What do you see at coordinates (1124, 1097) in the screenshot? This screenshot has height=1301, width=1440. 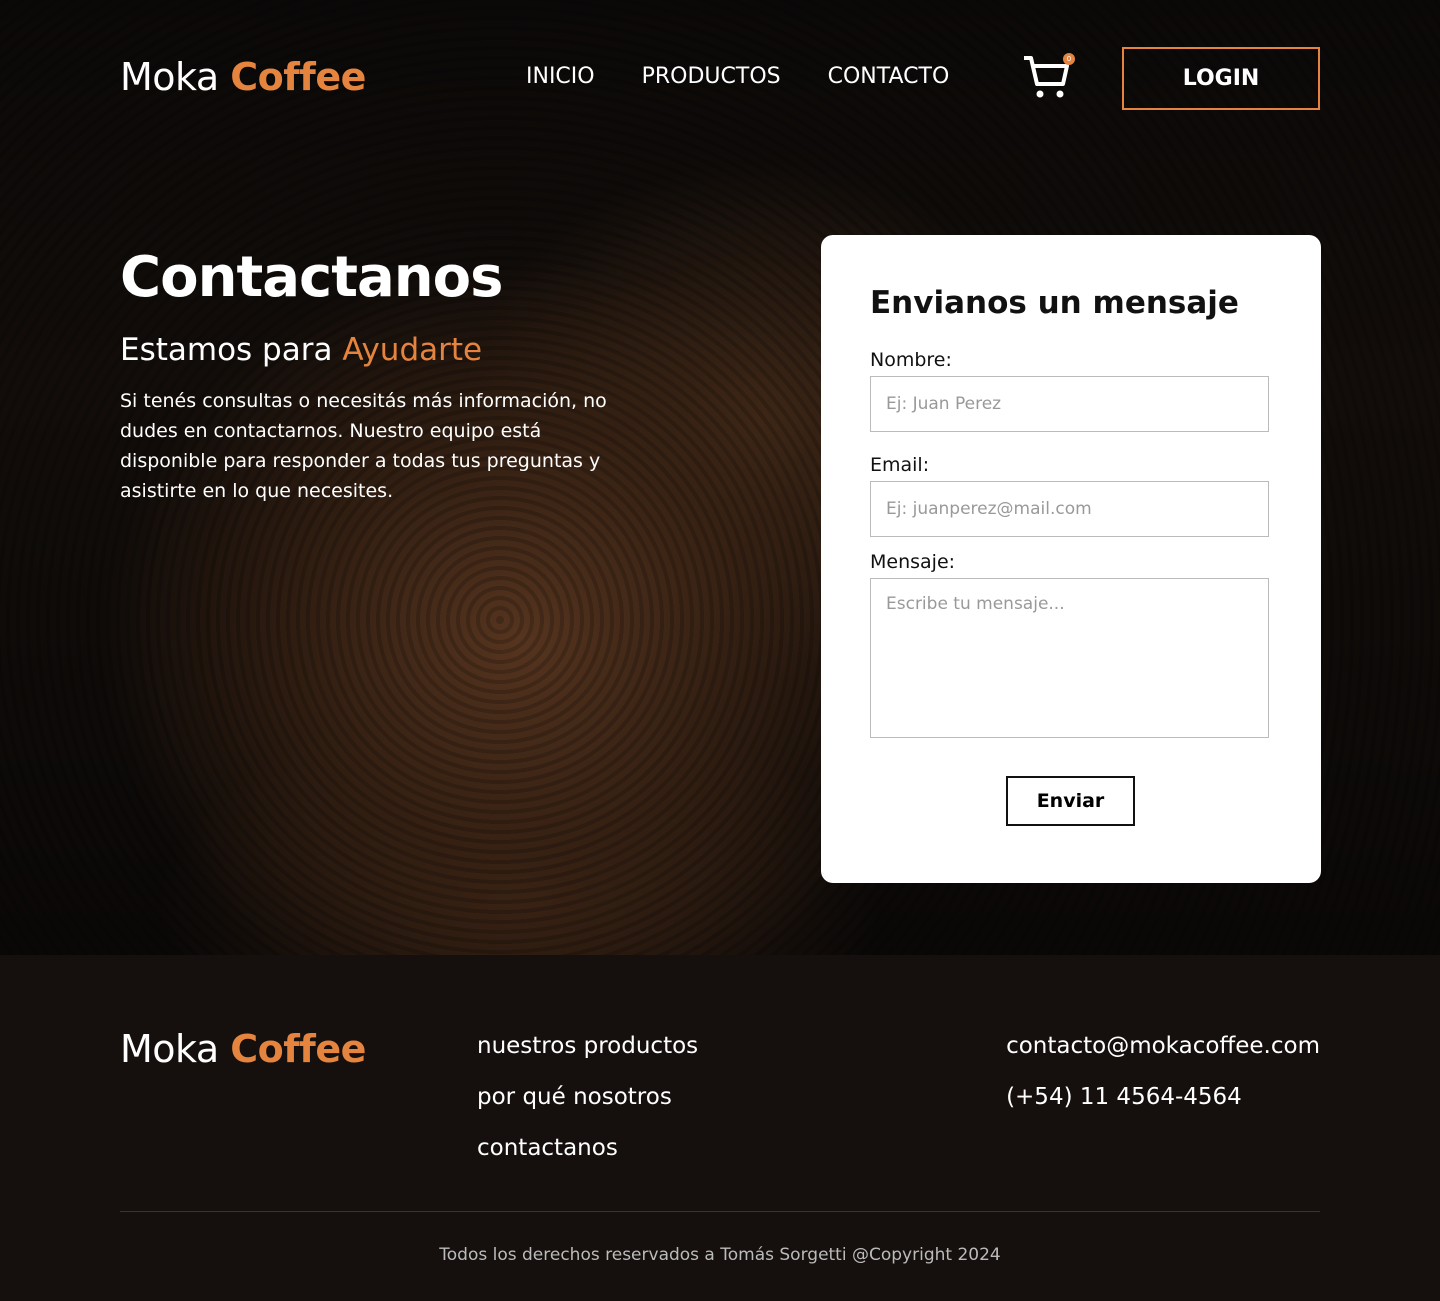 I see `footer-phone: (+54) 11 4564-4564` at bounding box center [1124, 1097].